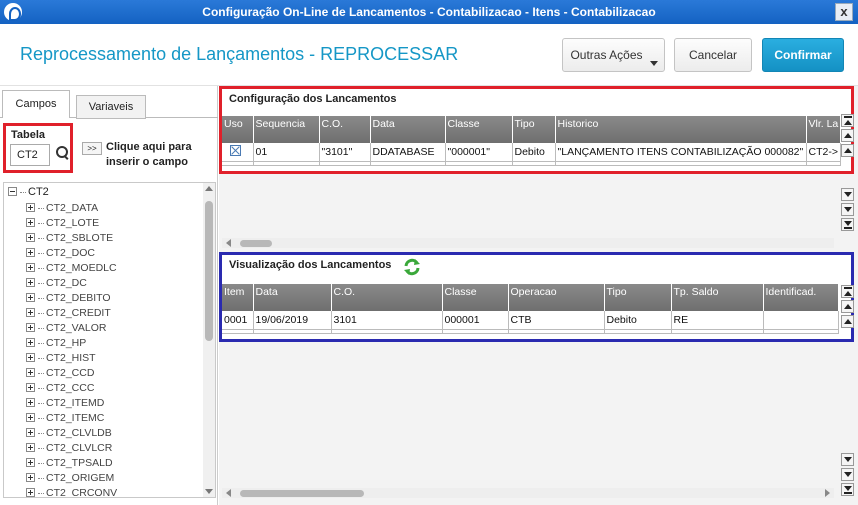 The image size is (858, 505). I want to click on tree-item: CT2_LOTE, so click(62, 223).